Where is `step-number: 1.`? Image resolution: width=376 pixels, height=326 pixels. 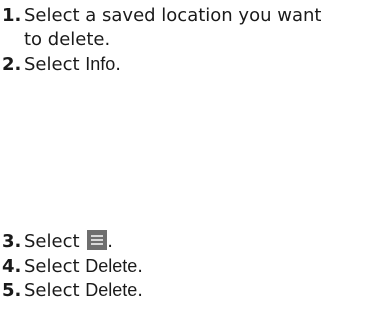 step-number: 1. is located at coordinates (12, 15).